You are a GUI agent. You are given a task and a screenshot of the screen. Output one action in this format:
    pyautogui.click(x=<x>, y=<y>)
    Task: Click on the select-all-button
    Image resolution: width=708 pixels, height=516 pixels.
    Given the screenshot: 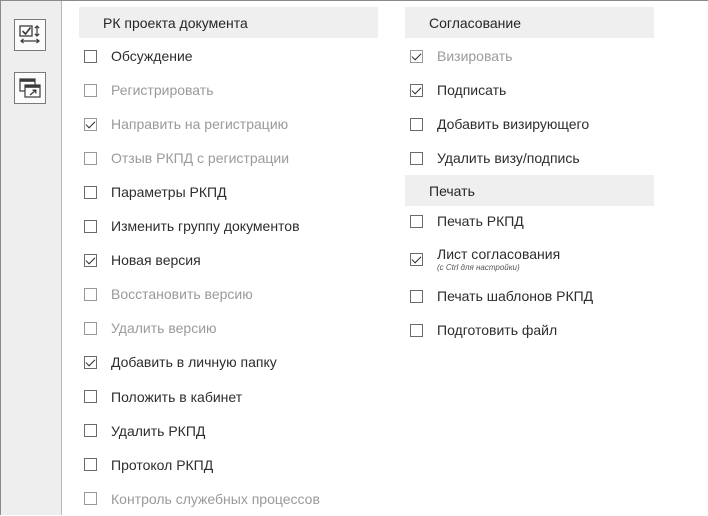 What is the action you would take?
    pyautogui.click(x=30, y=35)
    